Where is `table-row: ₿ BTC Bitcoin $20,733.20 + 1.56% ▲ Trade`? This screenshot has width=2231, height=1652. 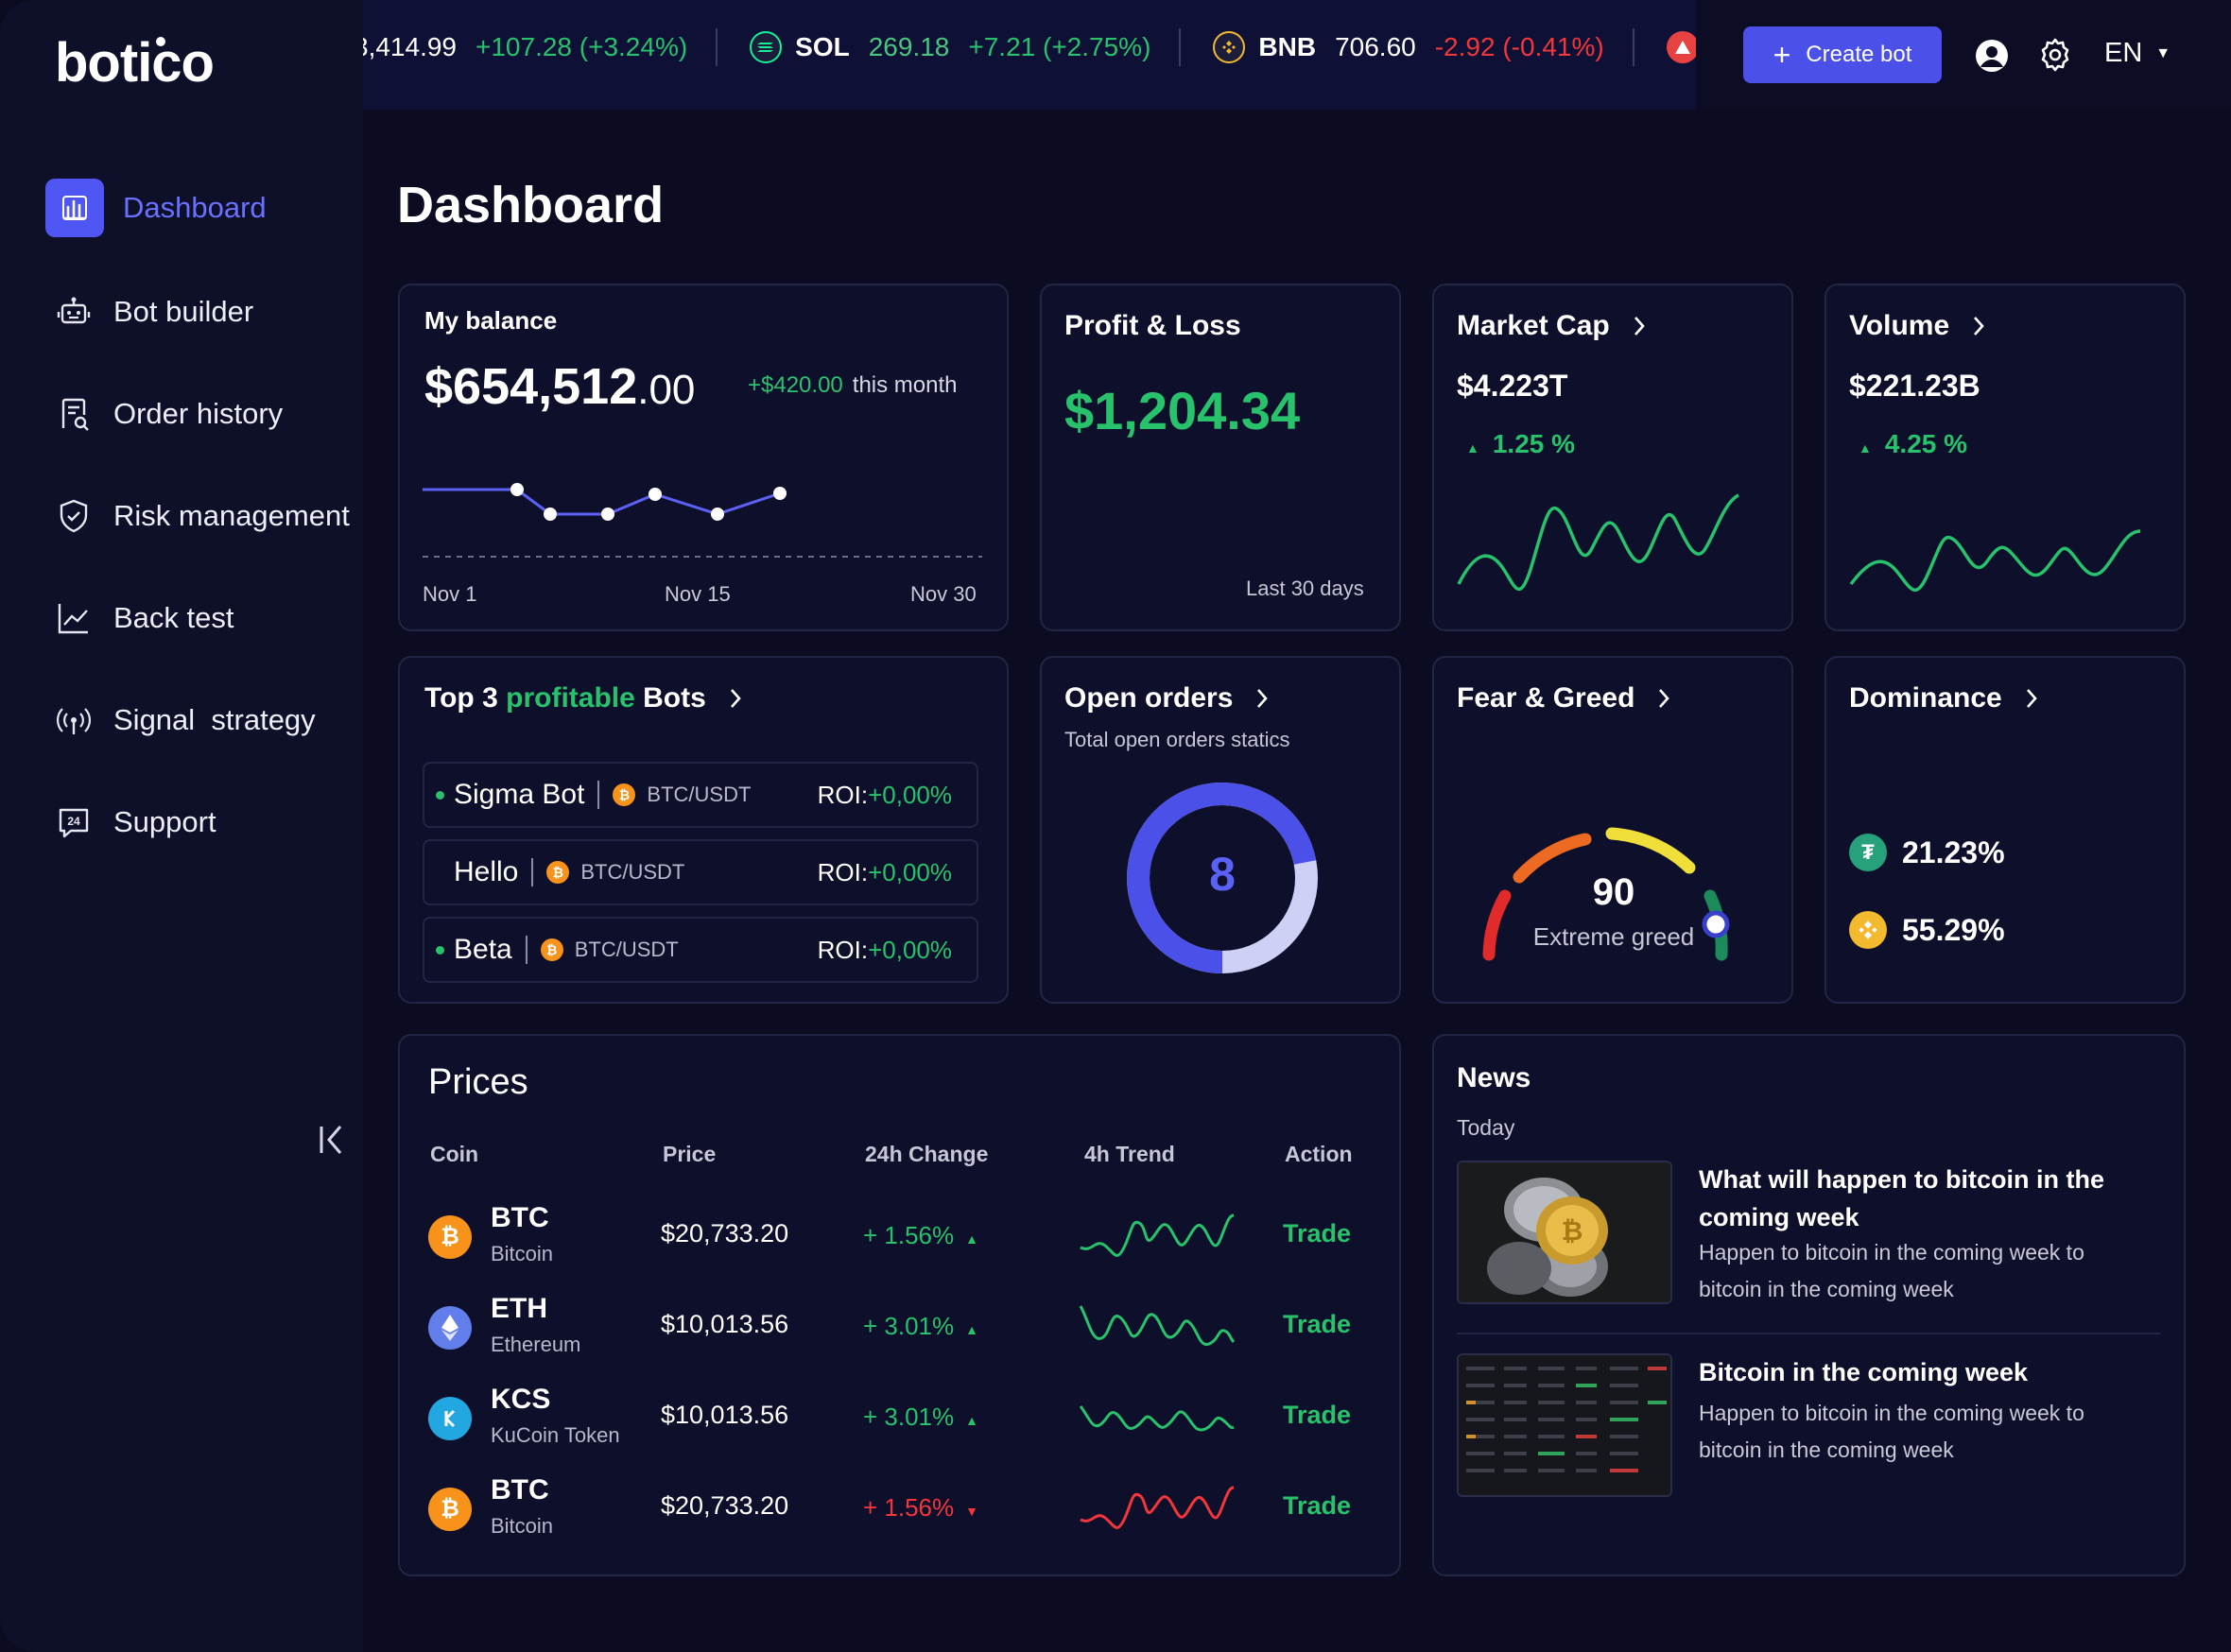
table-row: ₿ BTC Bitcoin $20,733.20 + 1.56% ▲ Trade is located at coordinates (899, 1236).